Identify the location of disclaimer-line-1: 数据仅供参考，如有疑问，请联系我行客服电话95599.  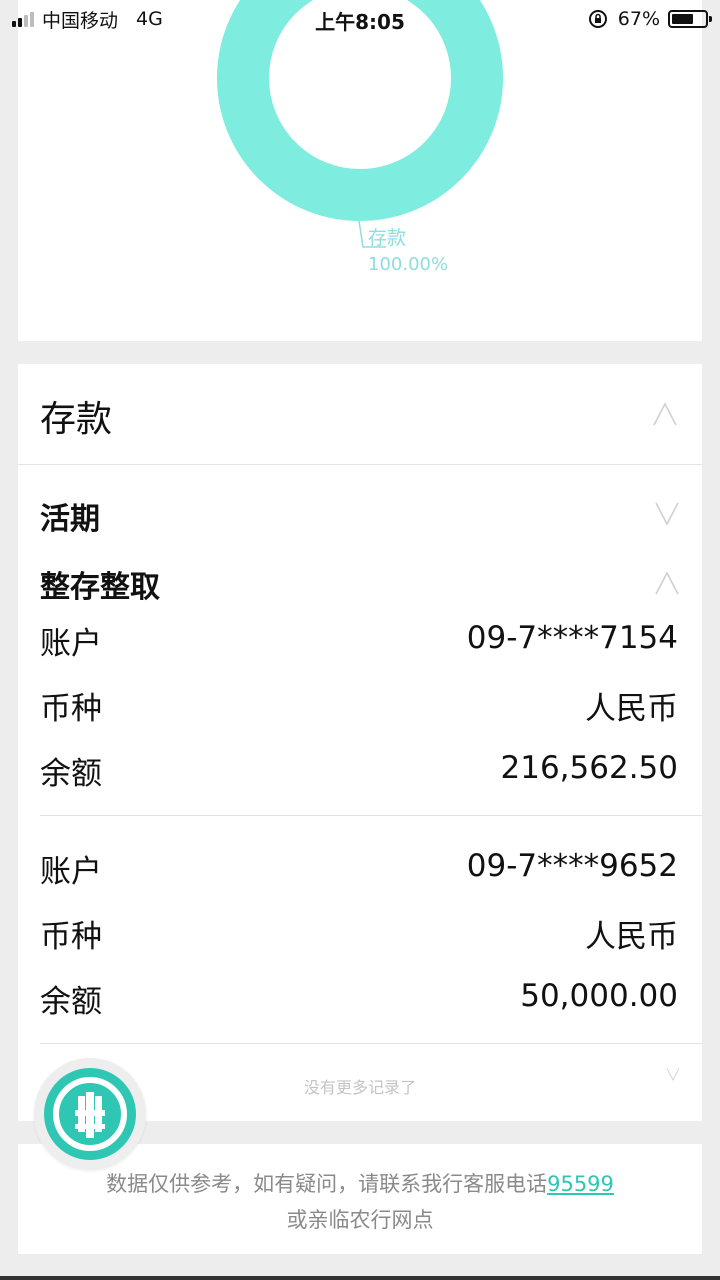
(360, 1183).